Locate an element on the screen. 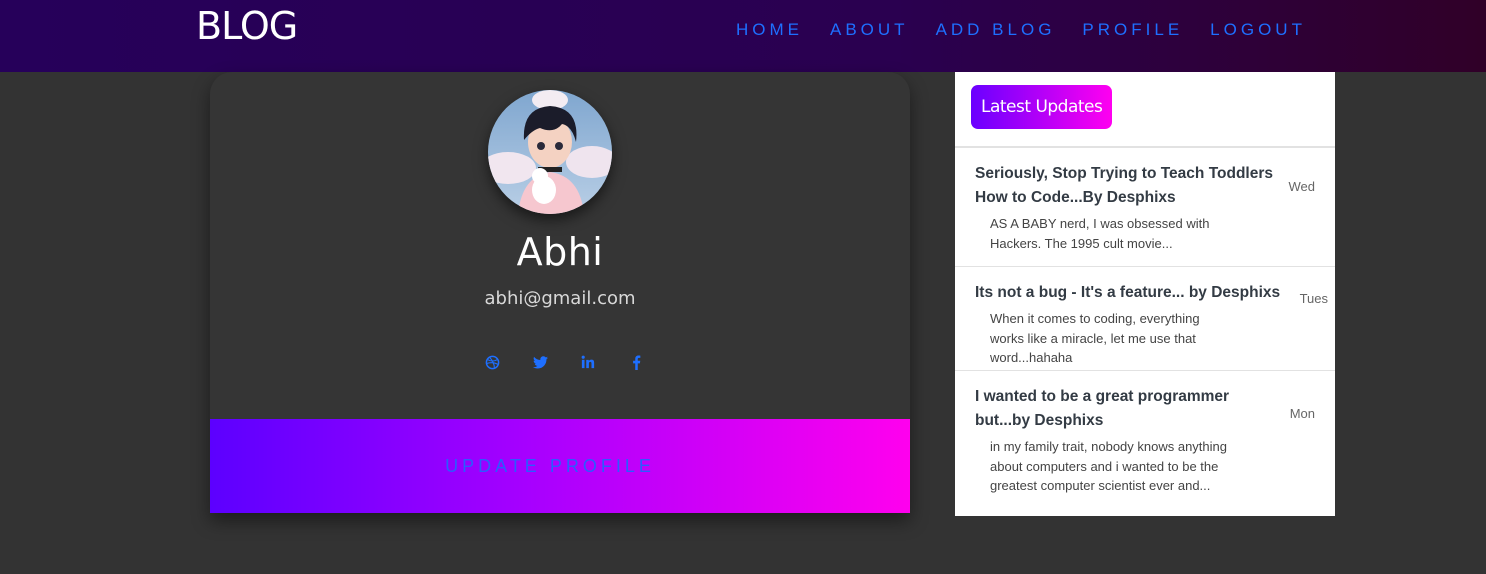 The height and width of the screenshot is (574, 1486). profile-name: Abhi is located at coordinates (560, 252).